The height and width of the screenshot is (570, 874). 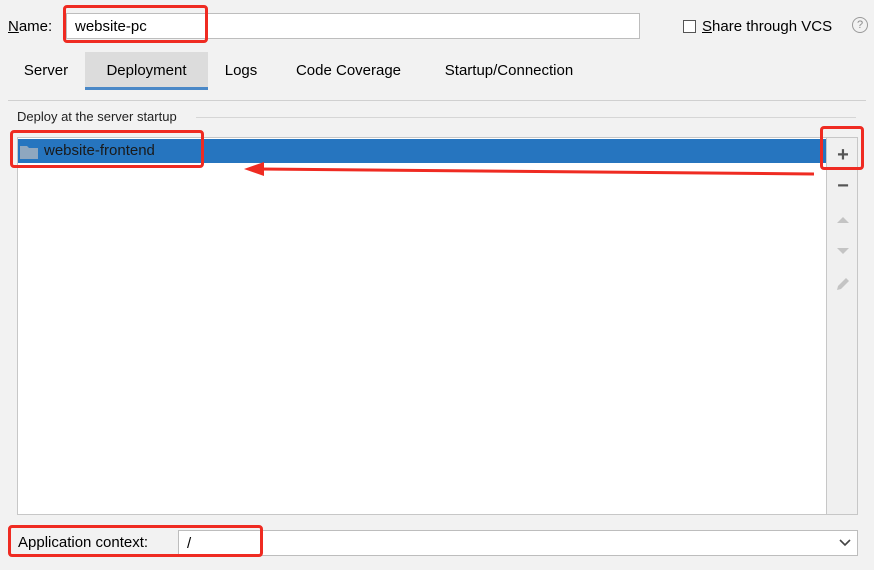 I want to click on annotation-box-item, so click(x=107, y=149).